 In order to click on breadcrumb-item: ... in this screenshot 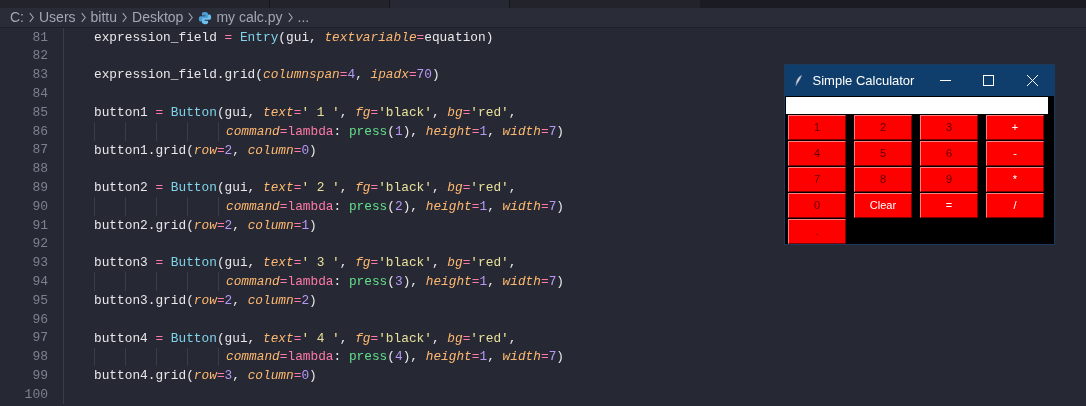, I will do `click(303, 17)`.